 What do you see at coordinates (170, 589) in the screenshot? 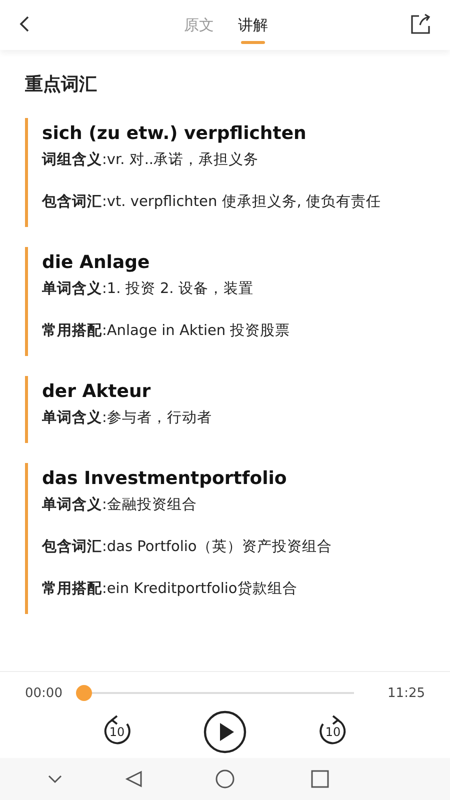
I see `definition-text: 常用搭配:ein Kreditportfolio贷款组合` at bounding box center [170, 589].